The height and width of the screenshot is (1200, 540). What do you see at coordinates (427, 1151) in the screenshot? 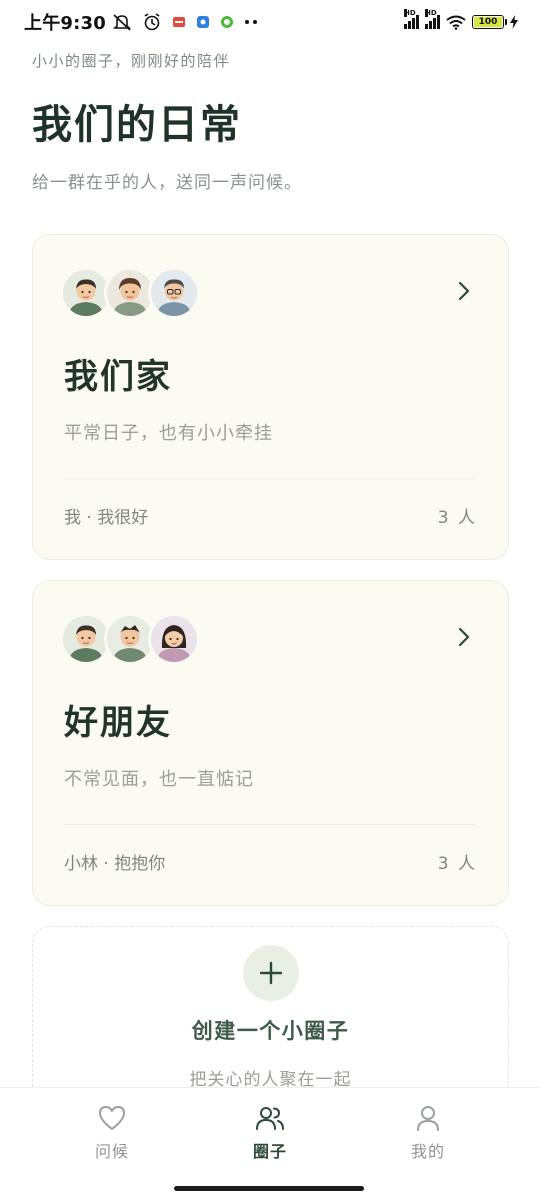
I see `nav-label: 我的` at bounding box center [427, 1151].